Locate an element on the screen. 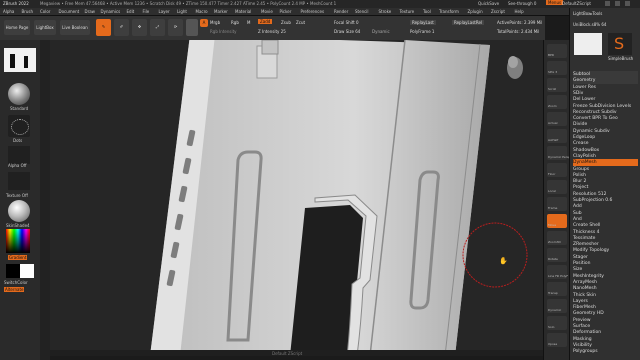  scale-icon: ⤢ is located at coordinates (157, 26).